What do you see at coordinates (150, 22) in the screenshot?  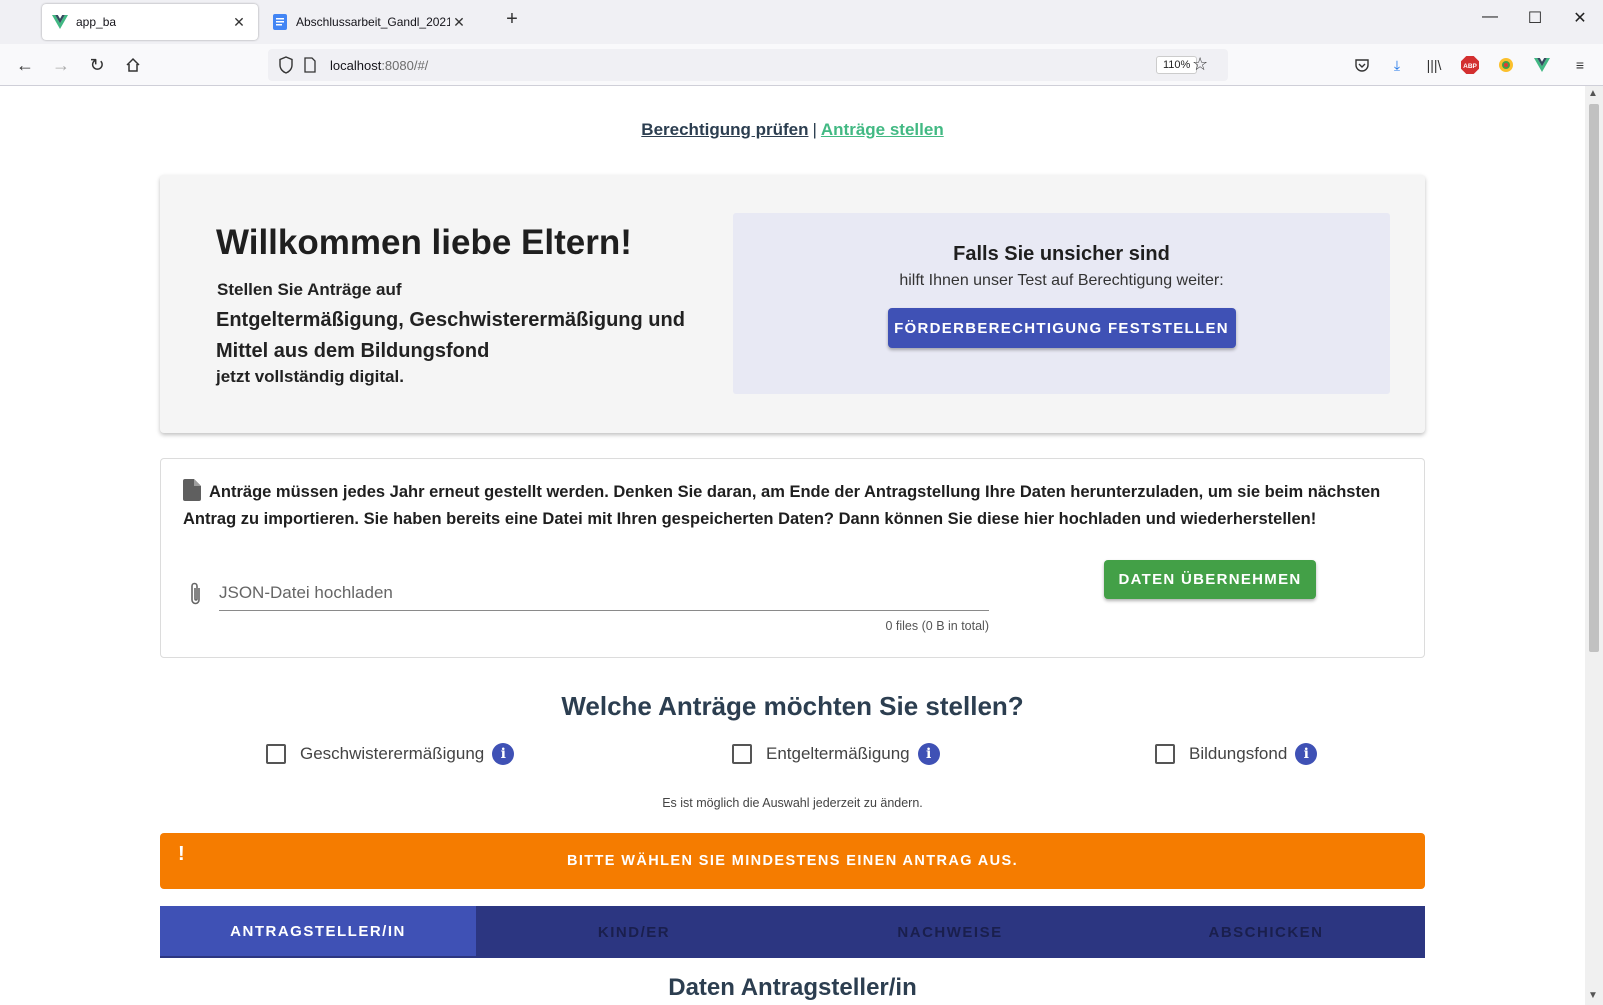 I see `browser-tab-app: app_ba ✕` at bounding box center [150, 22].